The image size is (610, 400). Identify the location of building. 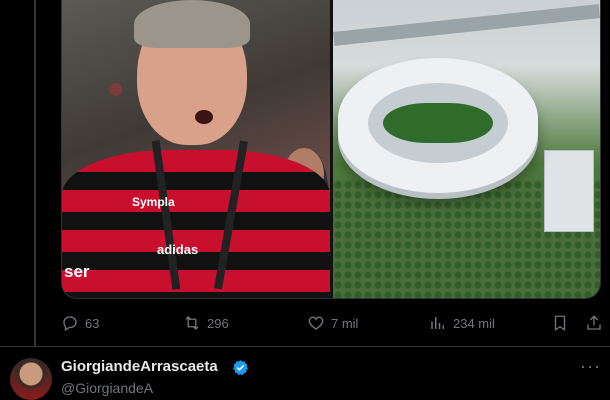
(569, 191).